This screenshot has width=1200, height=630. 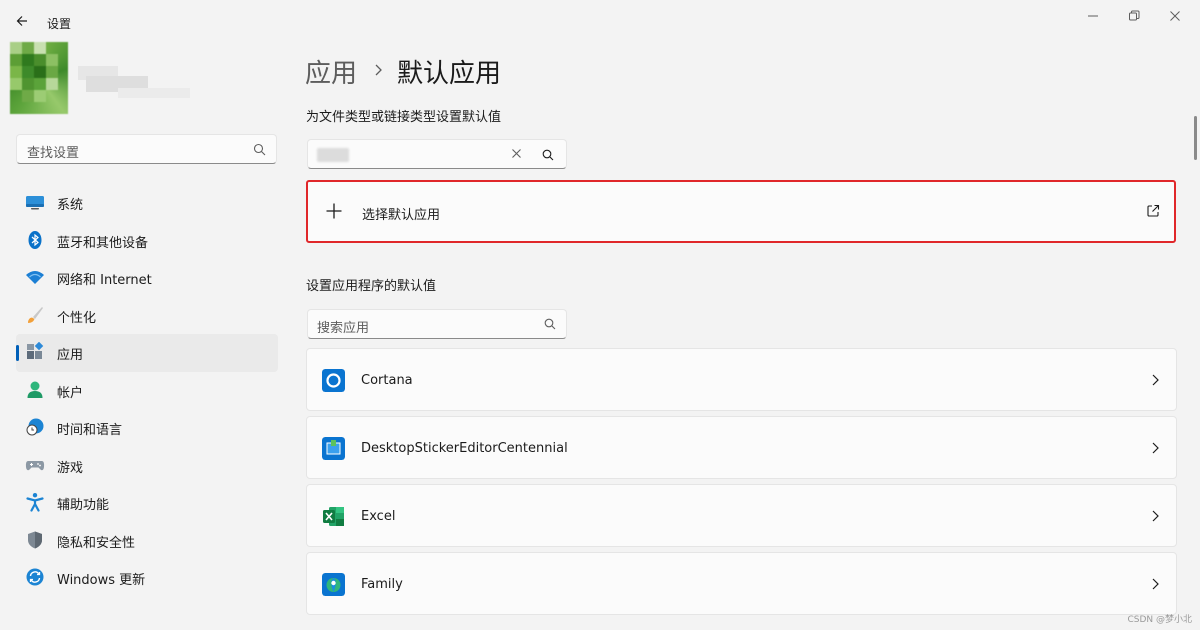 What do you see at coordinates (333, 448) in the screenshot?
I see `sticker-editor-icon` at bounding box center [333, 448].